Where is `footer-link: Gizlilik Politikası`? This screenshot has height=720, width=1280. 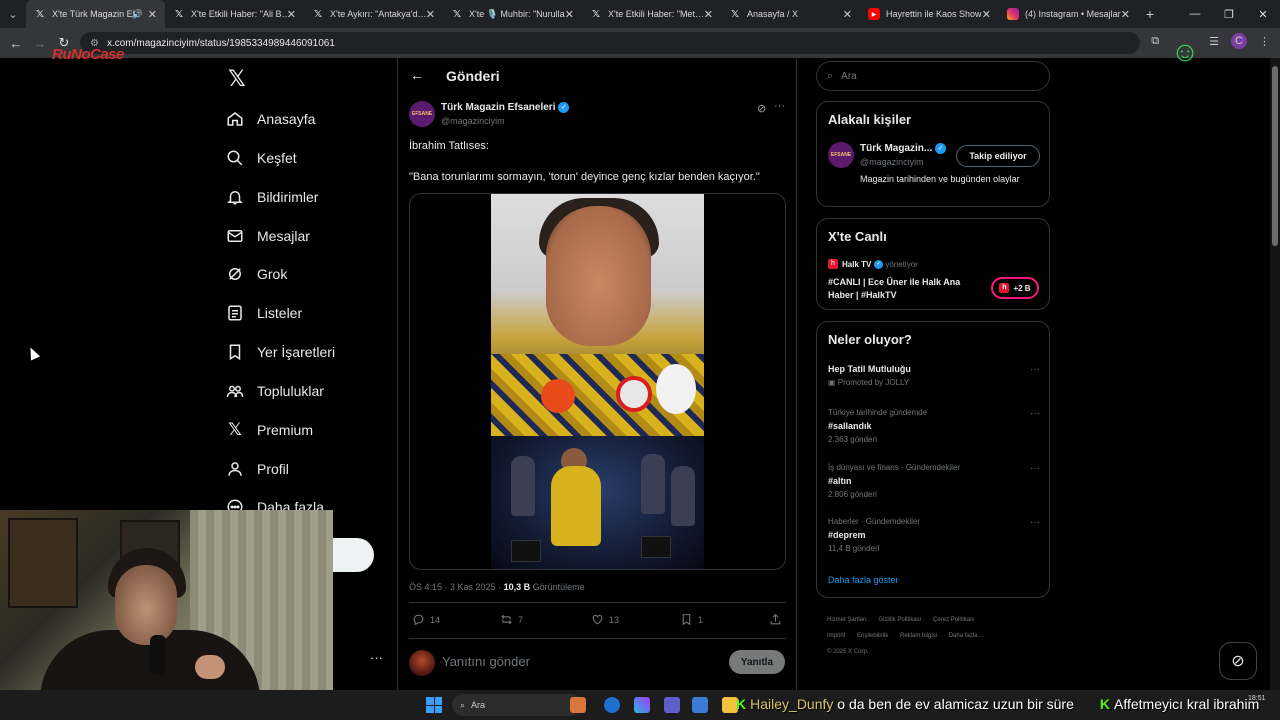
footer-link: Gizlilik Politikası is located at coordinates (899, 620).